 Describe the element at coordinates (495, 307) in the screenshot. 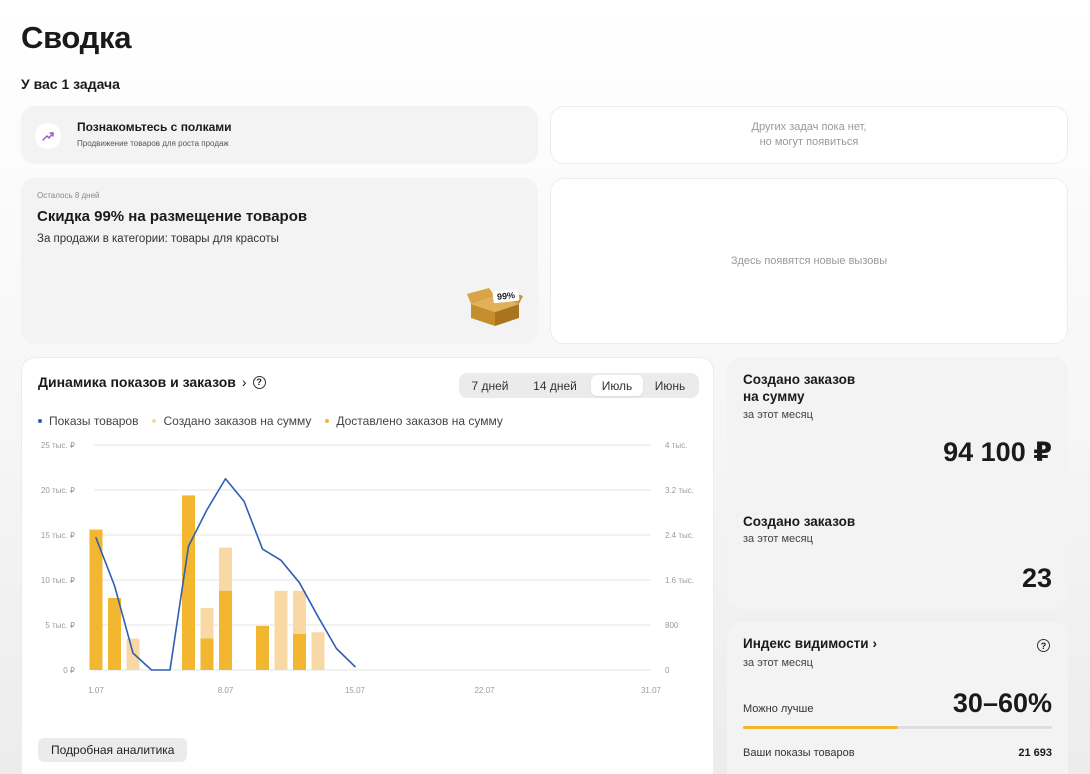

I see `open-box-icon: 99%` at that location.